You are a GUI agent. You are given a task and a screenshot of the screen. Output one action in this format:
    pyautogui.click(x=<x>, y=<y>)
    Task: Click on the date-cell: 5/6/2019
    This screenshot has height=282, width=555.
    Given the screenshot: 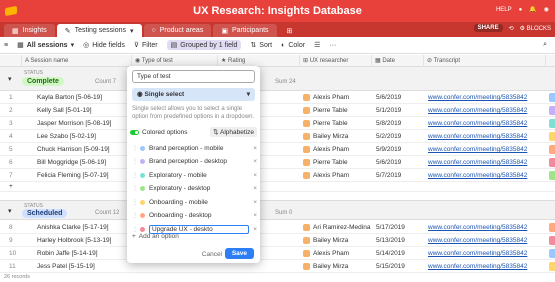 What is the action you would take?
    pyautogui.click(x=398, y=97)
    